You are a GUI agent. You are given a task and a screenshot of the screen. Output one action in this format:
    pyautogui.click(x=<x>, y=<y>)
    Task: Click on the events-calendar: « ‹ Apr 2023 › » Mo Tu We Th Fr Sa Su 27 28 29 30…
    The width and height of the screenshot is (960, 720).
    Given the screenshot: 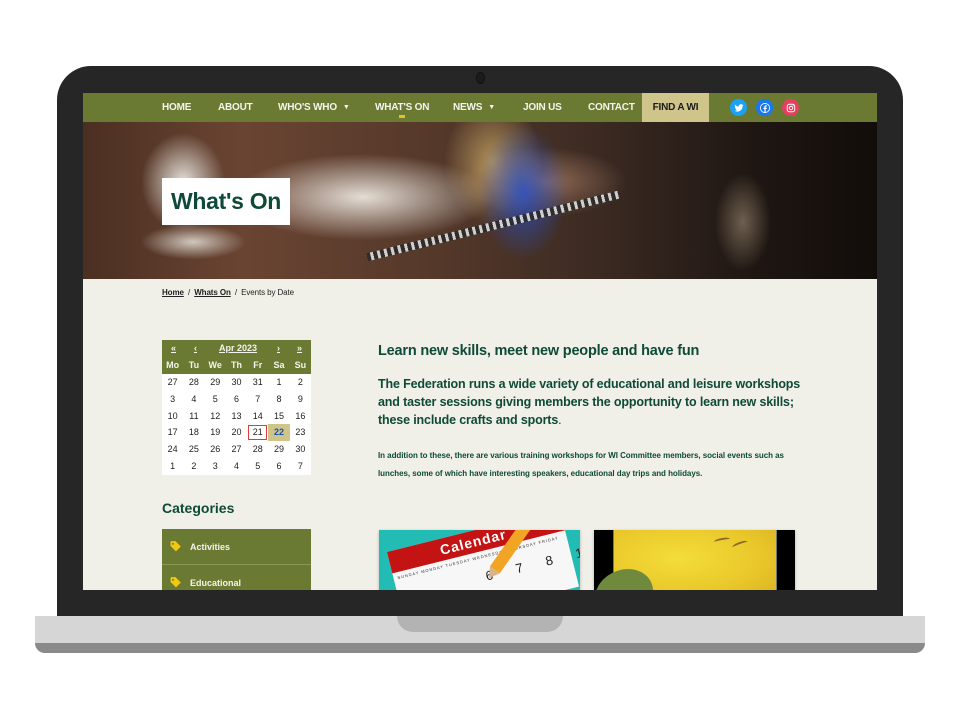 What is the action you would take?
    pyautogui.click(x=236, y=407)
    